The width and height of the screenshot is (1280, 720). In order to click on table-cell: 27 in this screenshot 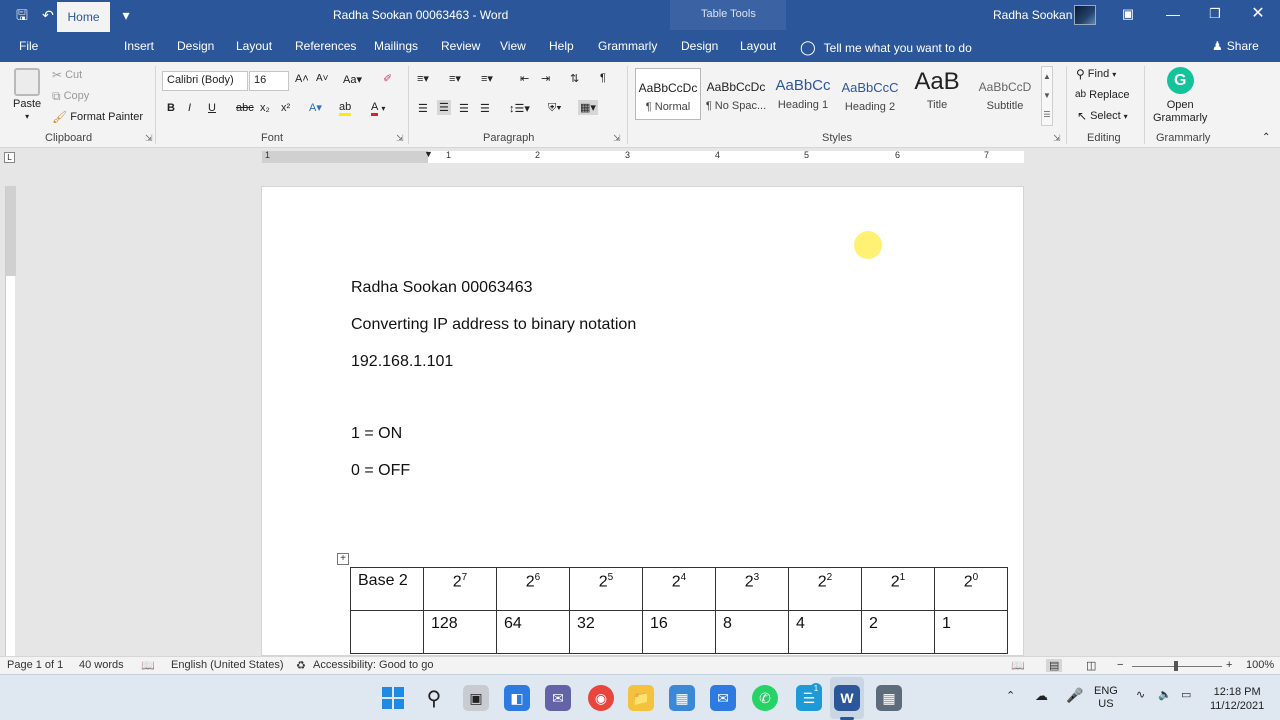, I will do `click(460, 589)`.